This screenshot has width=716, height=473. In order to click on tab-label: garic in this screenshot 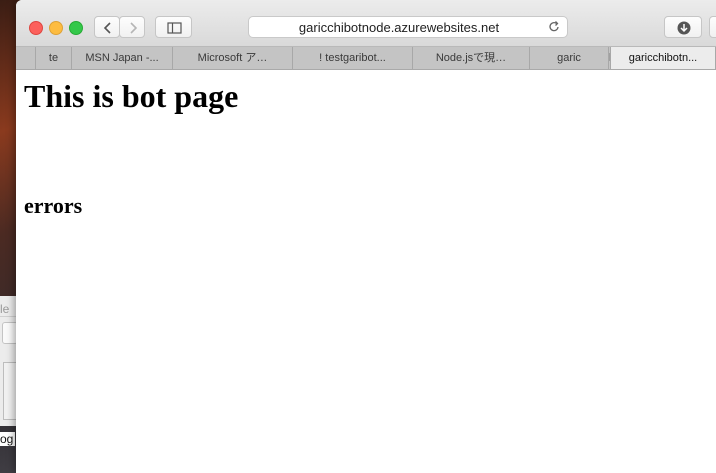, I will do `click(569, 58)`.